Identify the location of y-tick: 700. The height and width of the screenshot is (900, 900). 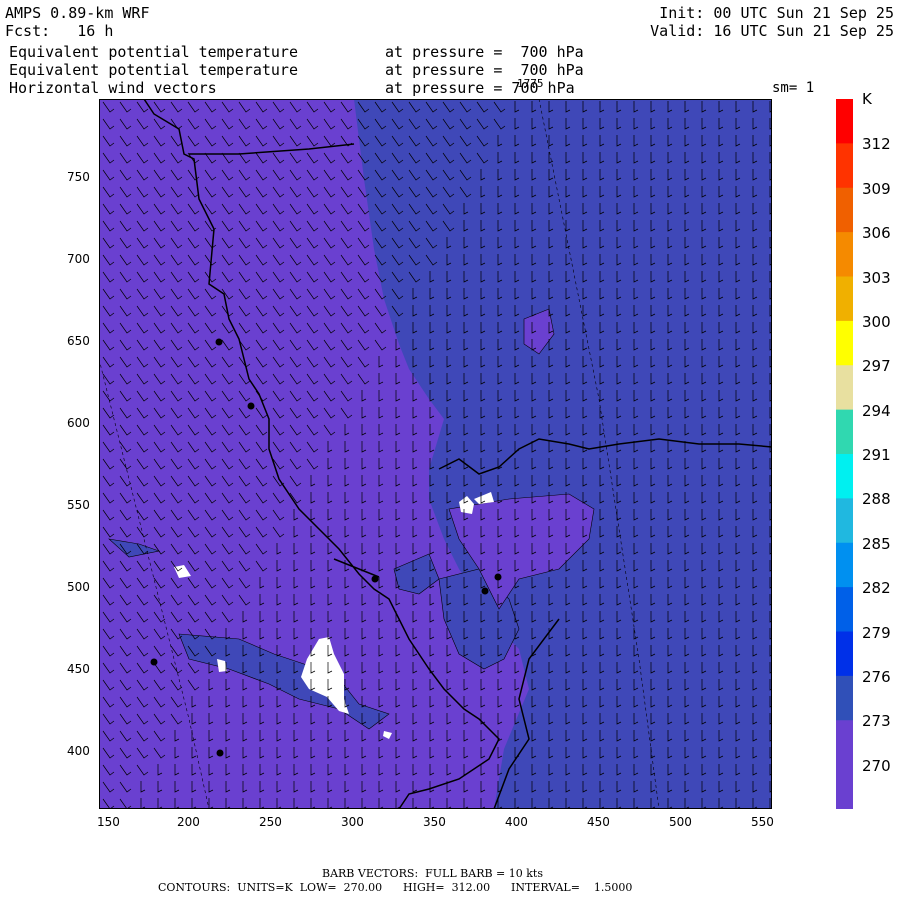
(78, 259).